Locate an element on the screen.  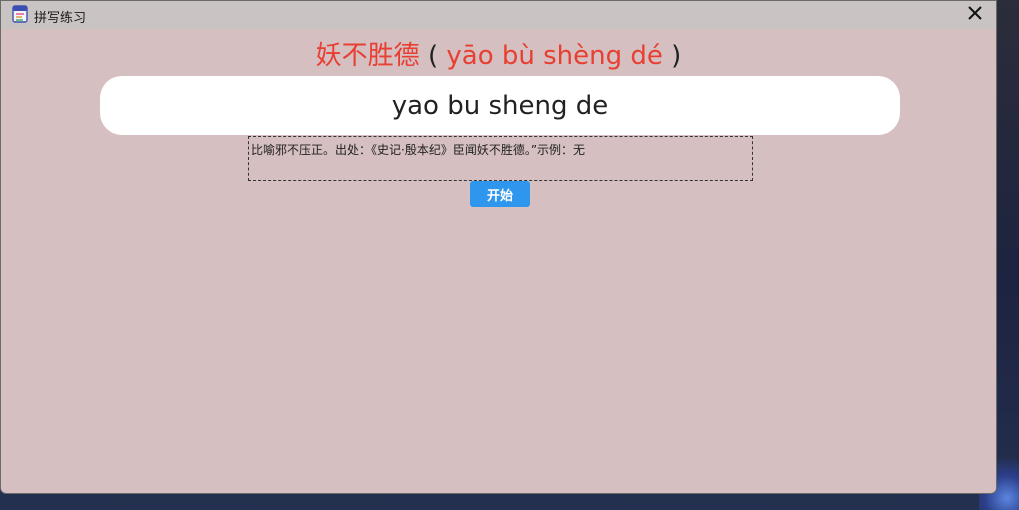
idiom-heading: 妖不胜德 ( yāo bù shèng dé ) is located at coordinates (498, 56).